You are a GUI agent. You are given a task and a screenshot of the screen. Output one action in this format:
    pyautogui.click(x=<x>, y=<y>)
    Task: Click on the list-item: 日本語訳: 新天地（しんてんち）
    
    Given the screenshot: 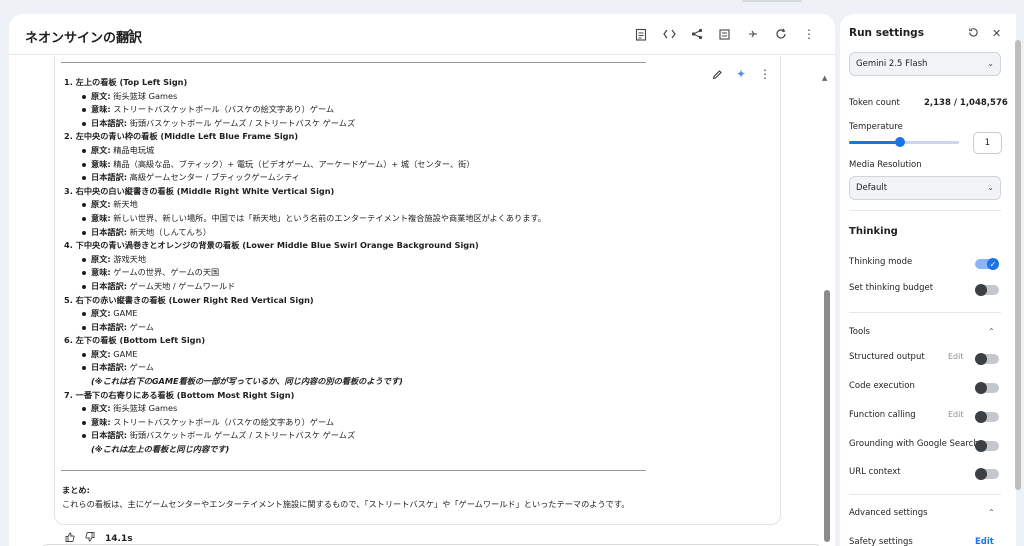 What is the action you would take?
    pyautogui.click(x=374, y=233)
    